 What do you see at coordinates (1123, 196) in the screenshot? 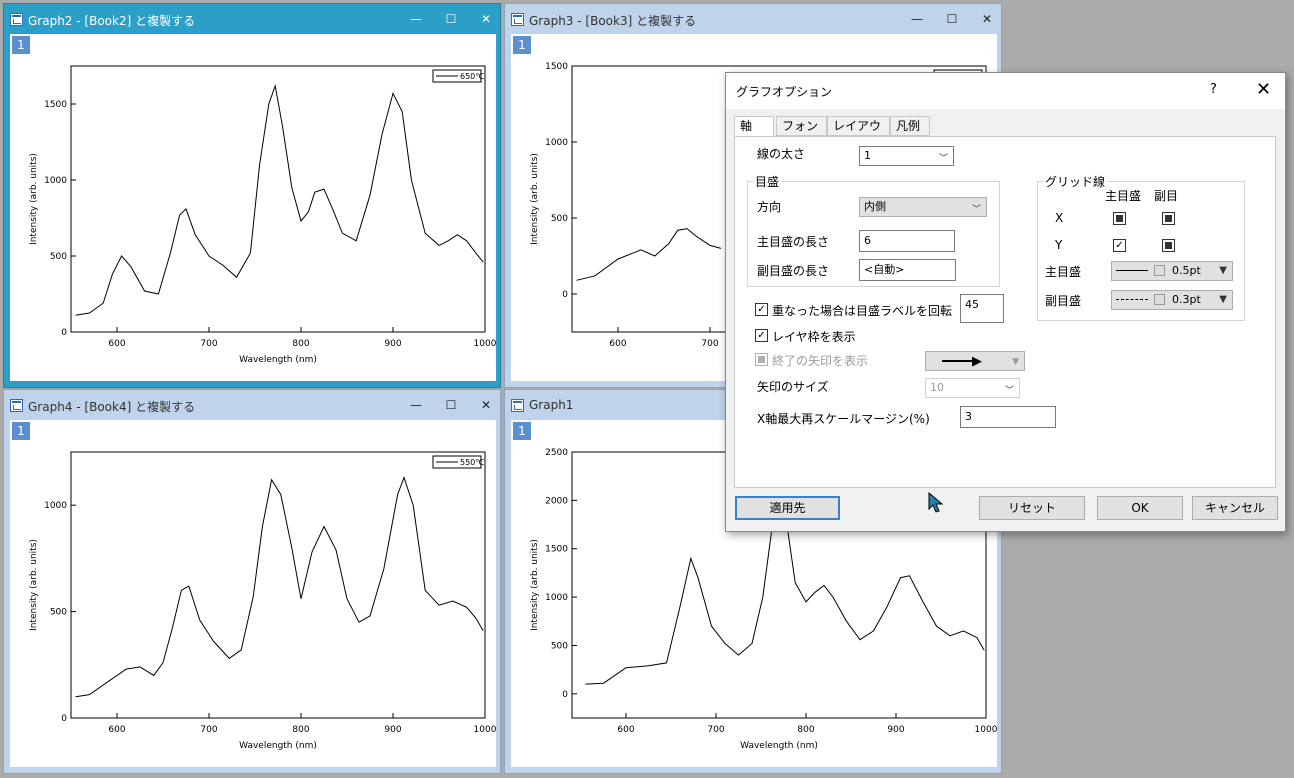
I see `grid-major-header: 主目盛` at bounding box center [1123, 196].